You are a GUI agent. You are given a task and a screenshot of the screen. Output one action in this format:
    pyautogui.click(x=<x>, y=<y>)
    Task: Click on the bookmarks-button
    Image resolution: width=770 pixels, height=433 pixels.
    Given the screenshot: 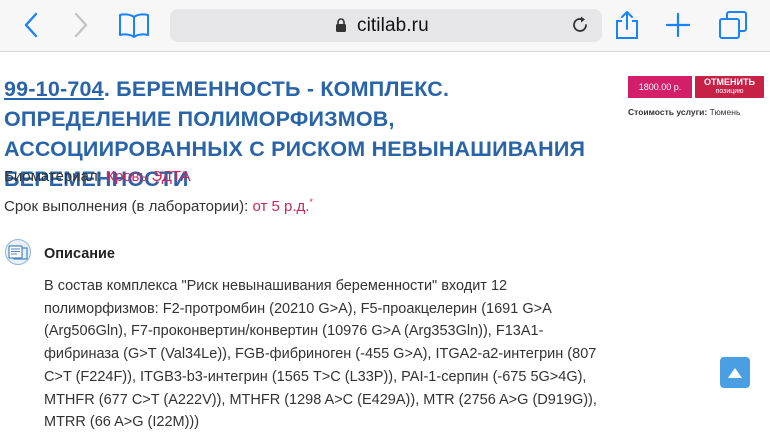 What is the action you would take?
    pyautogui.click(x=134, y=25)
    